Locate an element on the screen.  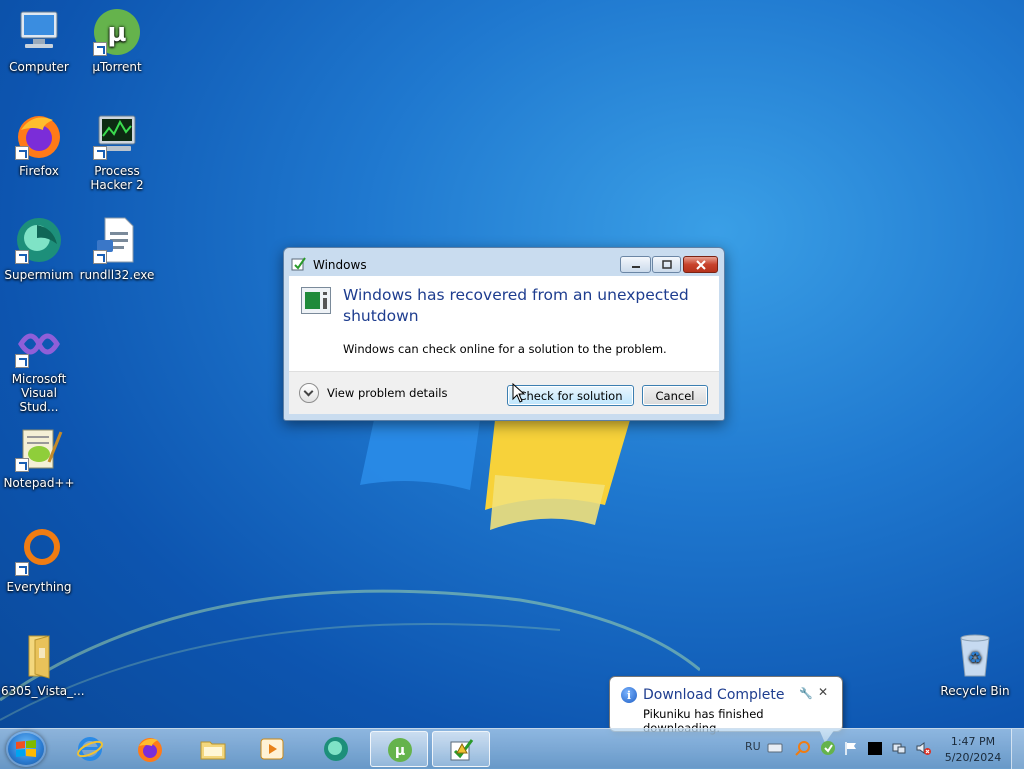
internet-explorer-icon is located at coordinates (90, 749).